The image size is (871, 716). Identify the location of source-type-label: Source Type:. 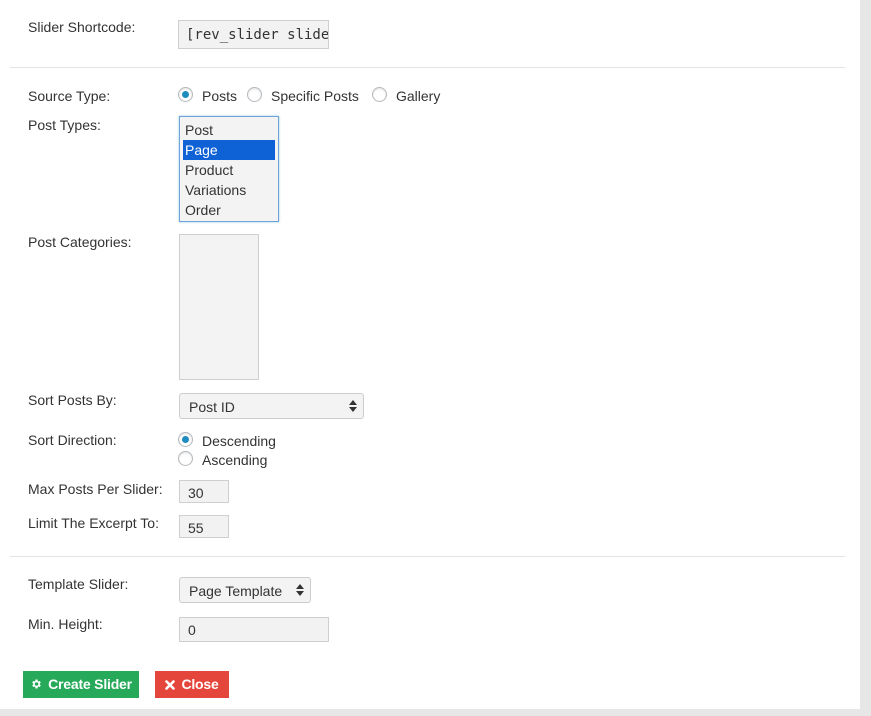
(69, 96).